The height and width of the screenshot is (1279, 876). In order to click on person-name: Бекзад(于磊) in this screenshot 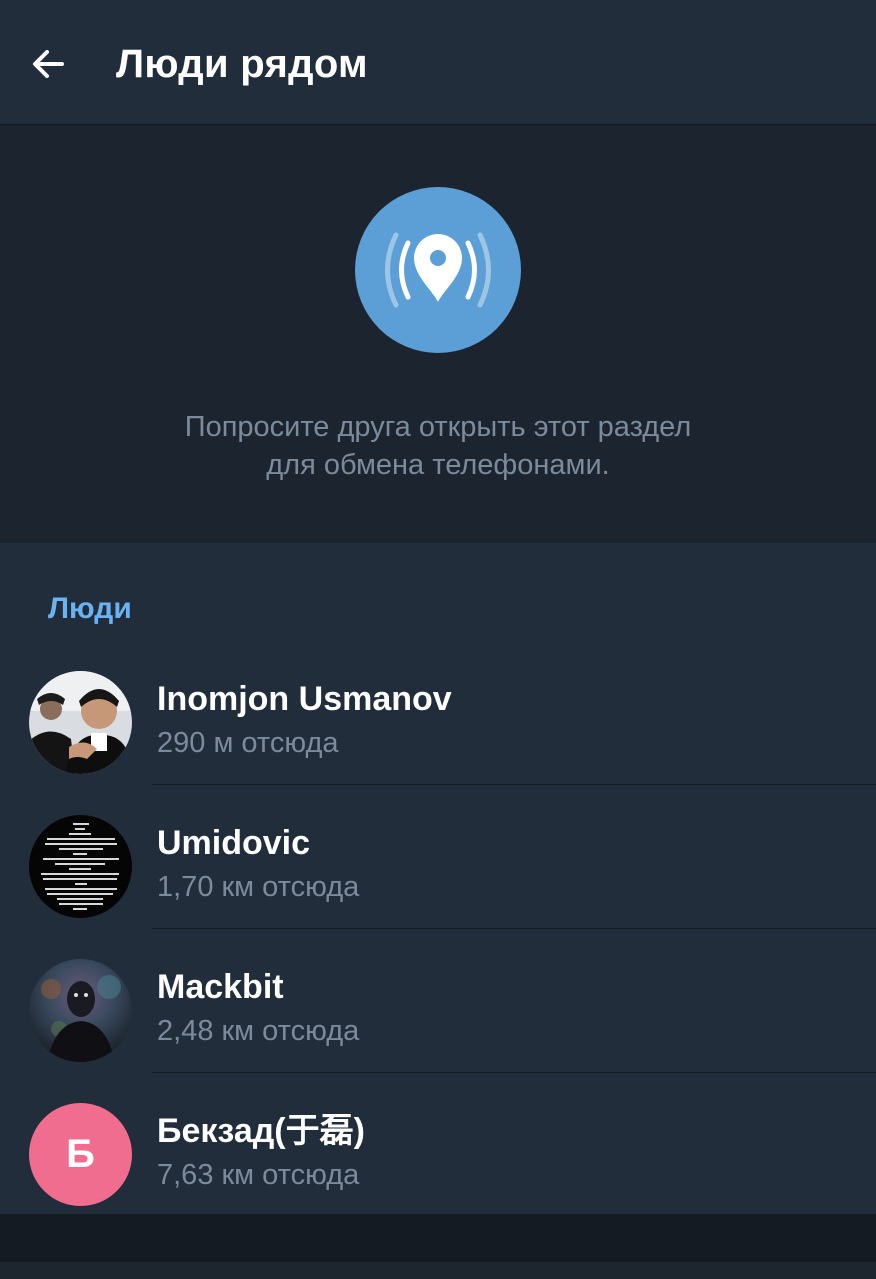, I will do `click(261, 1131)`.